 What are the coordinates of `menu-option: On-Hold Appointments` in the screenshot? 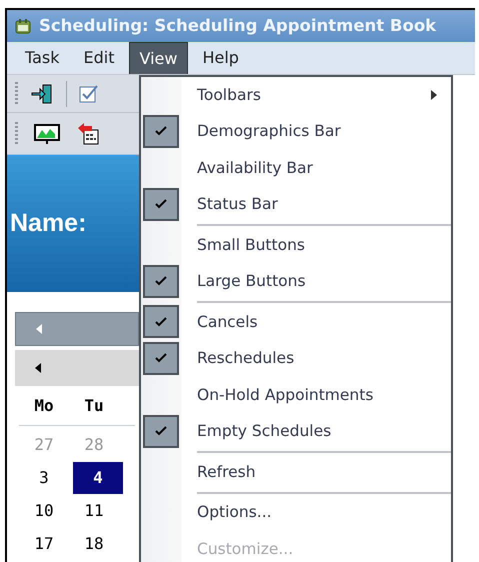 It's located at (296, 395).